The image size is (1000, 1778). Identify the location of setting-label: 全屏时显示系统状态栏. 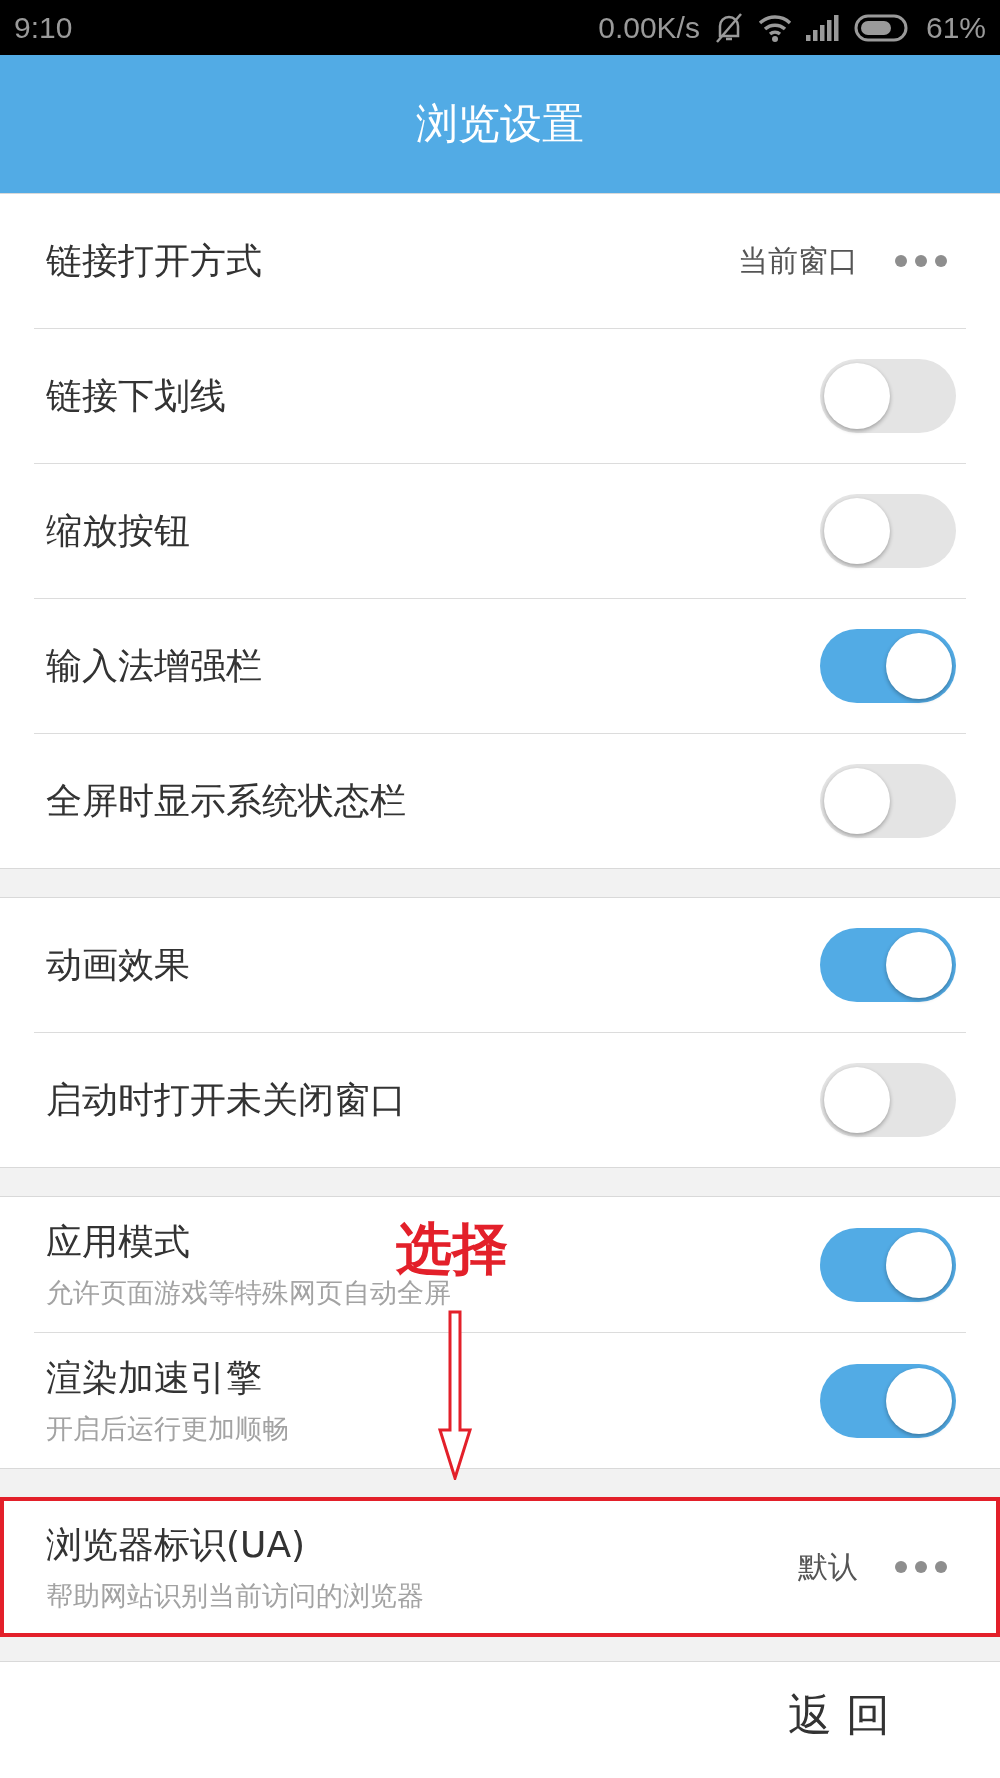
(226, 800).